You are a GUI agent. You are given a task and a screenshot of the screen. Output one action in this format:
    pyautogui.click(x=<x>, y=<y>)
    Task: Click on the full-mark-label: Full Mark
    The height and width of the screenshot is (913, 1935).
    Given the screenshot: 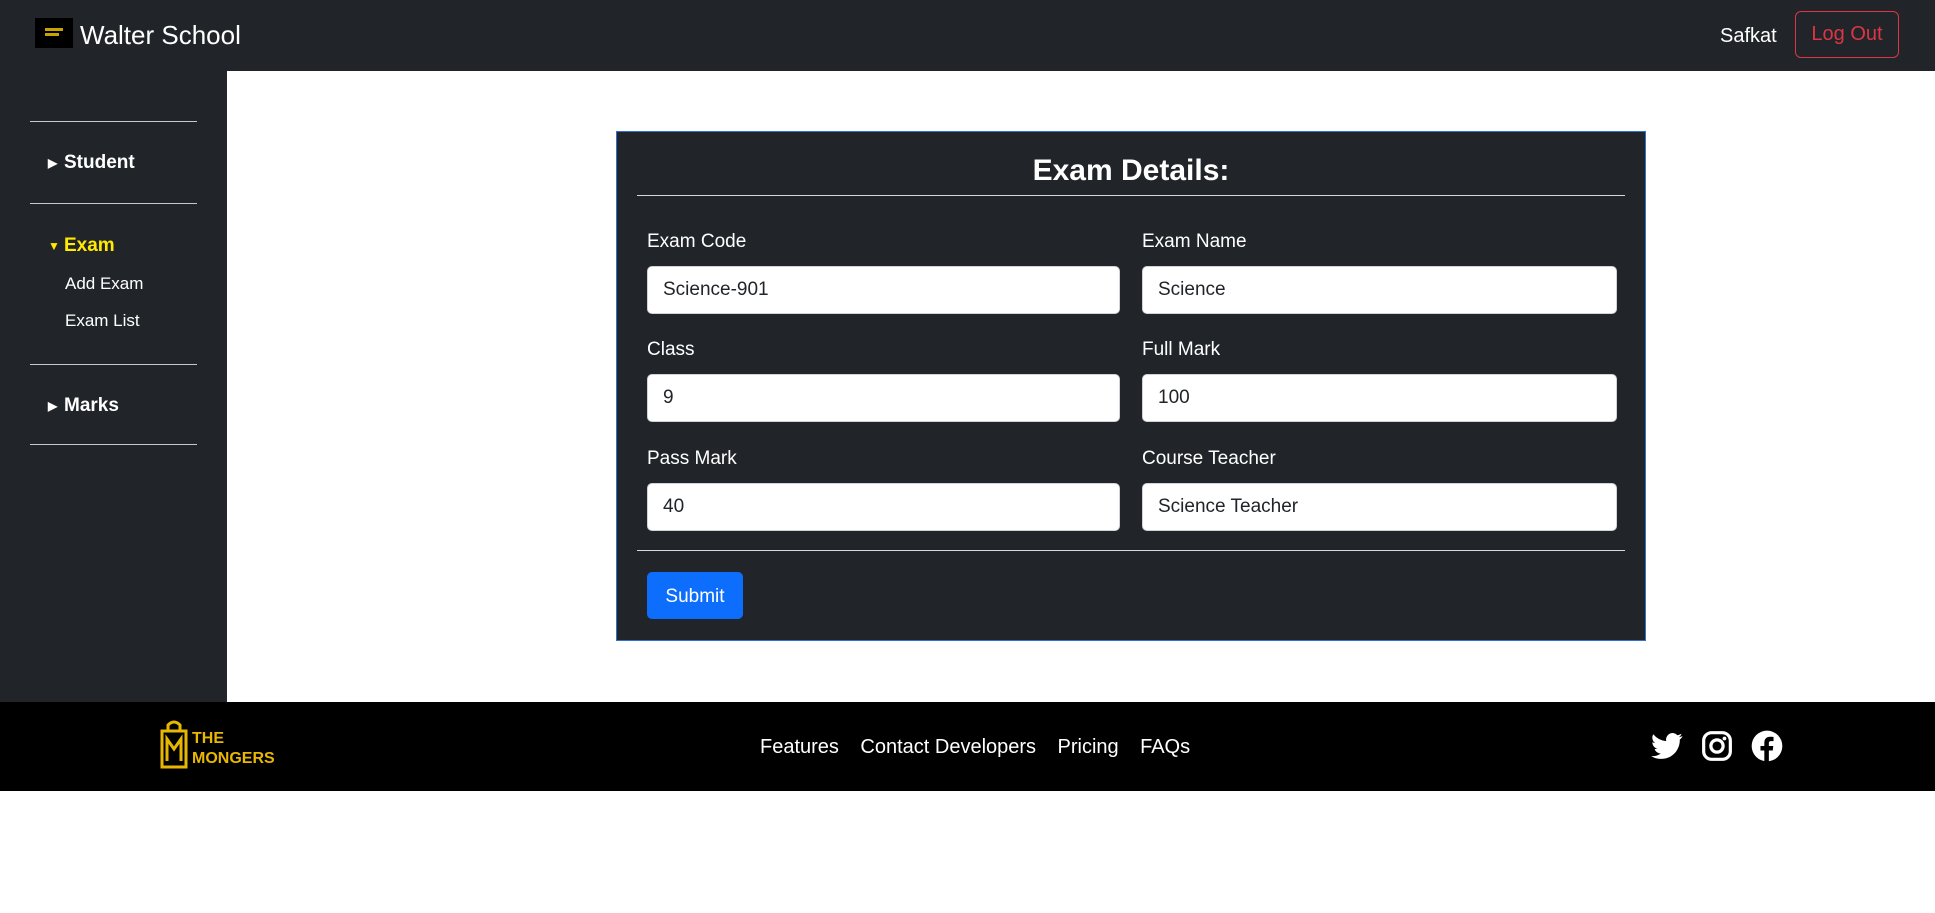 What is the action you would take?
    pyautogui.click(x=1181, y=349)
    